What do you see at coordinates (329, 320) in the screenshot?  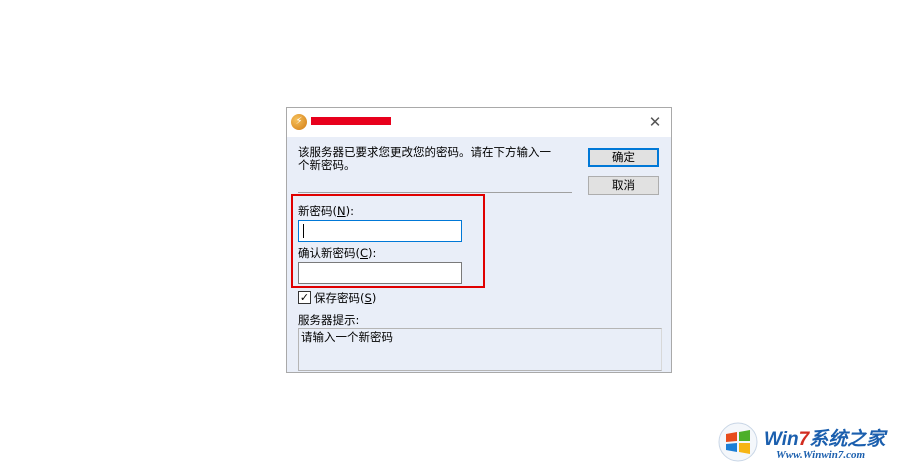 I see `server-hint-label: 服务器提示:` at bounding box center [329, 320].